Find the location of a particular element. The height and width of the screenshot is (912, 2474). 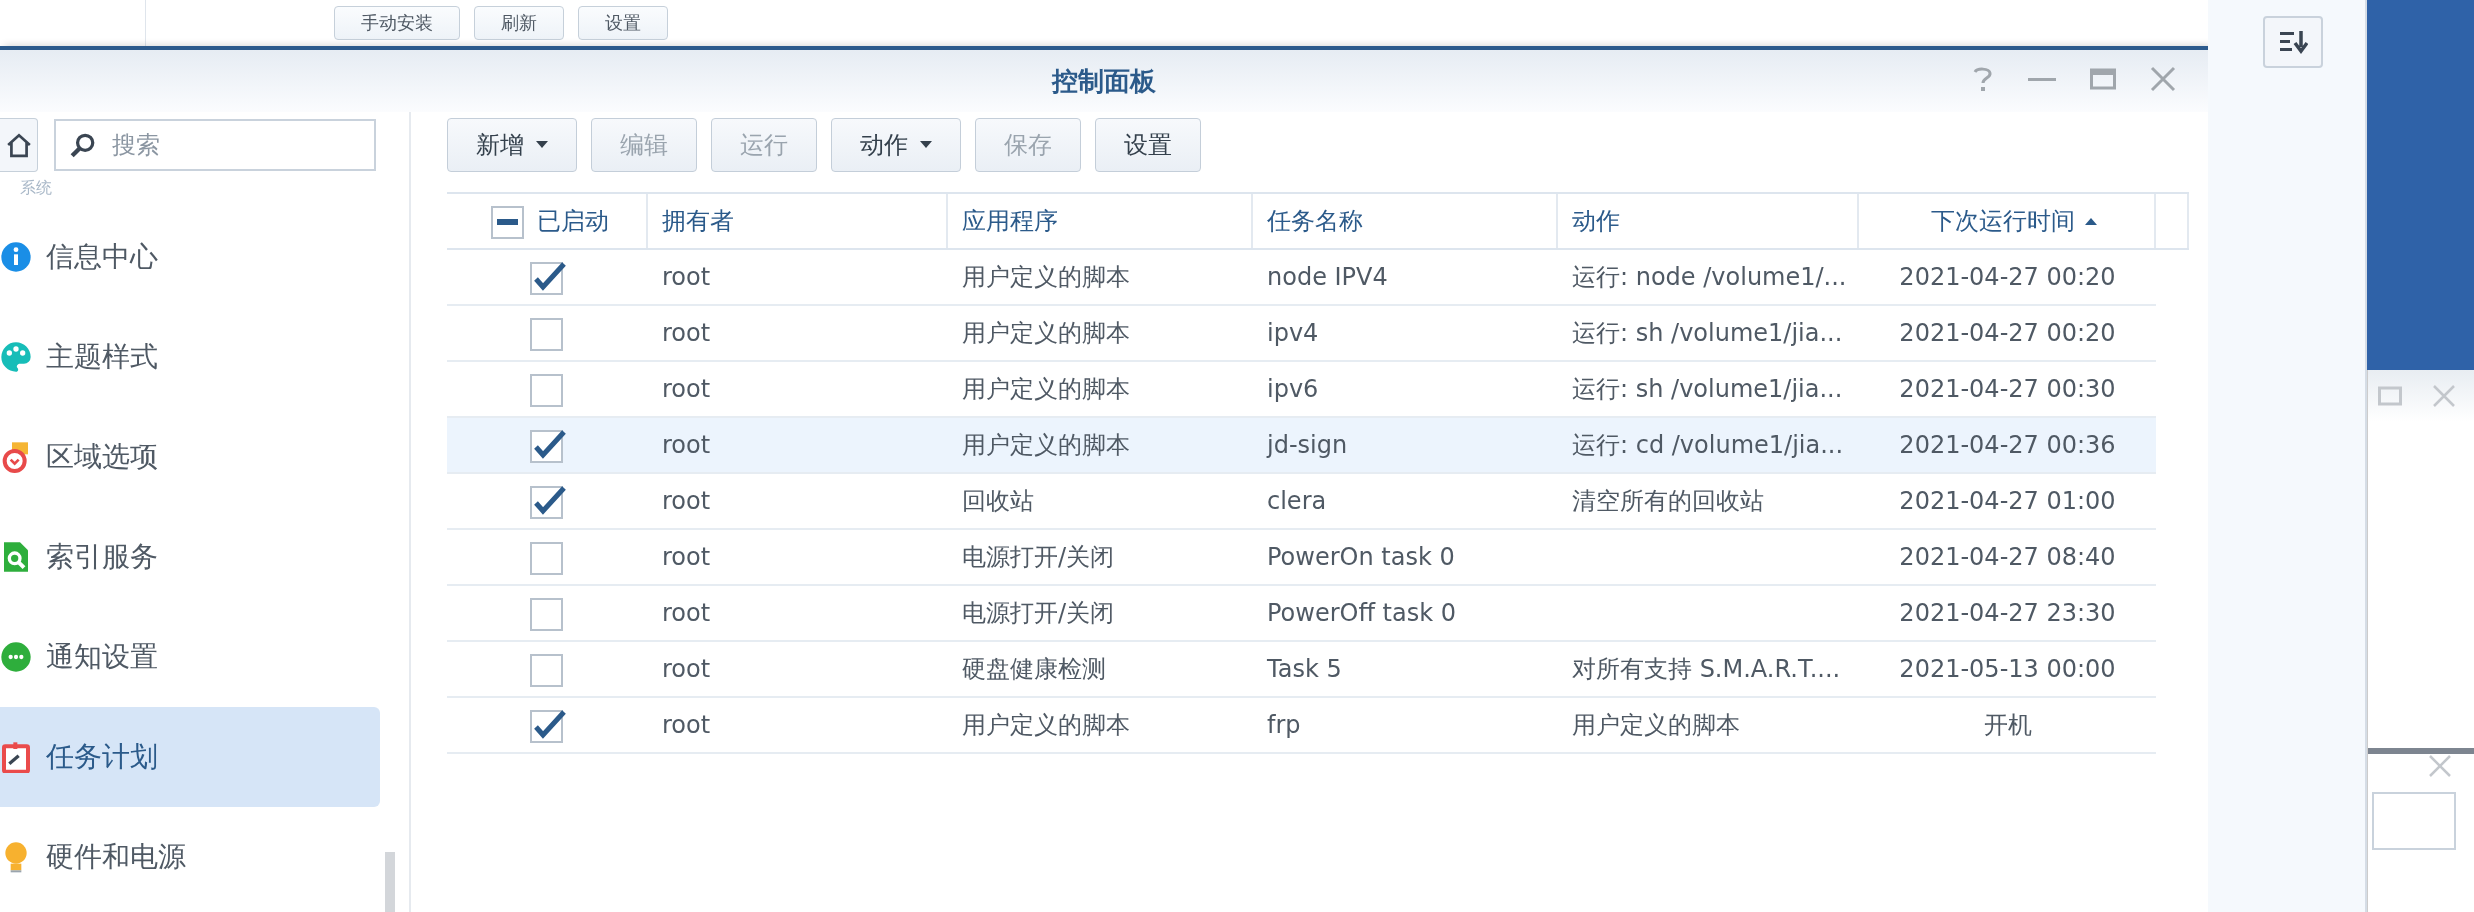

table-cell: ipv6 is located at coordinates (1293, 389).